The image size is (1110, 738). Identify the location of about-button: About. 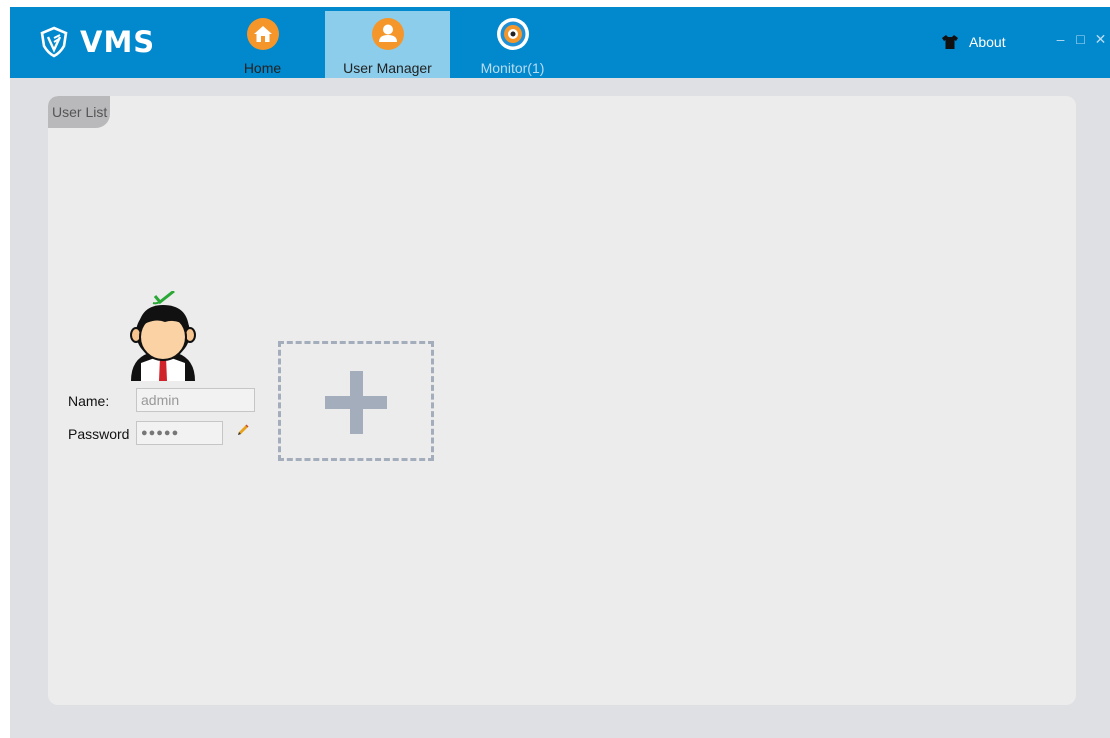
(973, 42).